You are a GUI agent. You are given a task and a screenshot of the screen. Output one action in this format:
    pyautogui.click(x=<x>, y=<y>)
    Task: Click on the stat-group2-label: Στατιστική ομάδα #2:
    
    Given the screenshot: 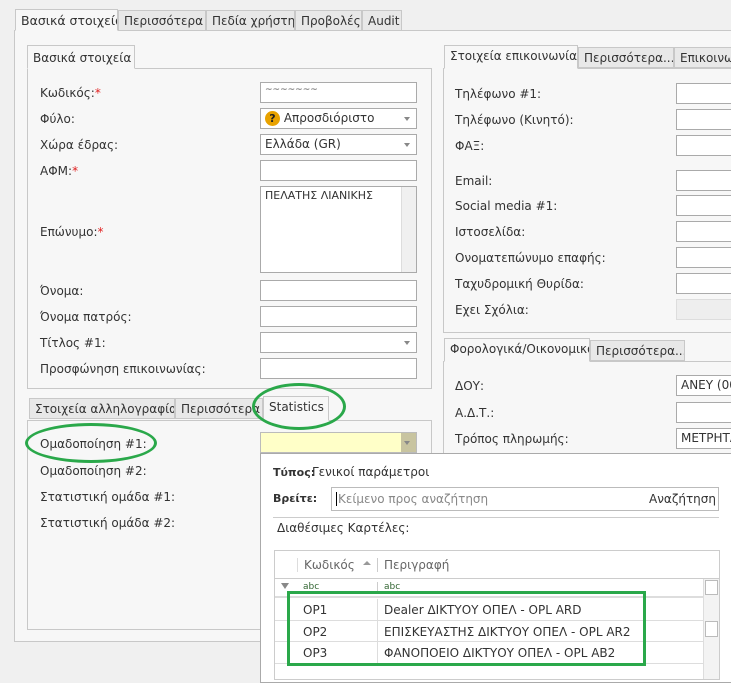 What is the action you would take?
    pyautogui.click(x=108, y=523)
    